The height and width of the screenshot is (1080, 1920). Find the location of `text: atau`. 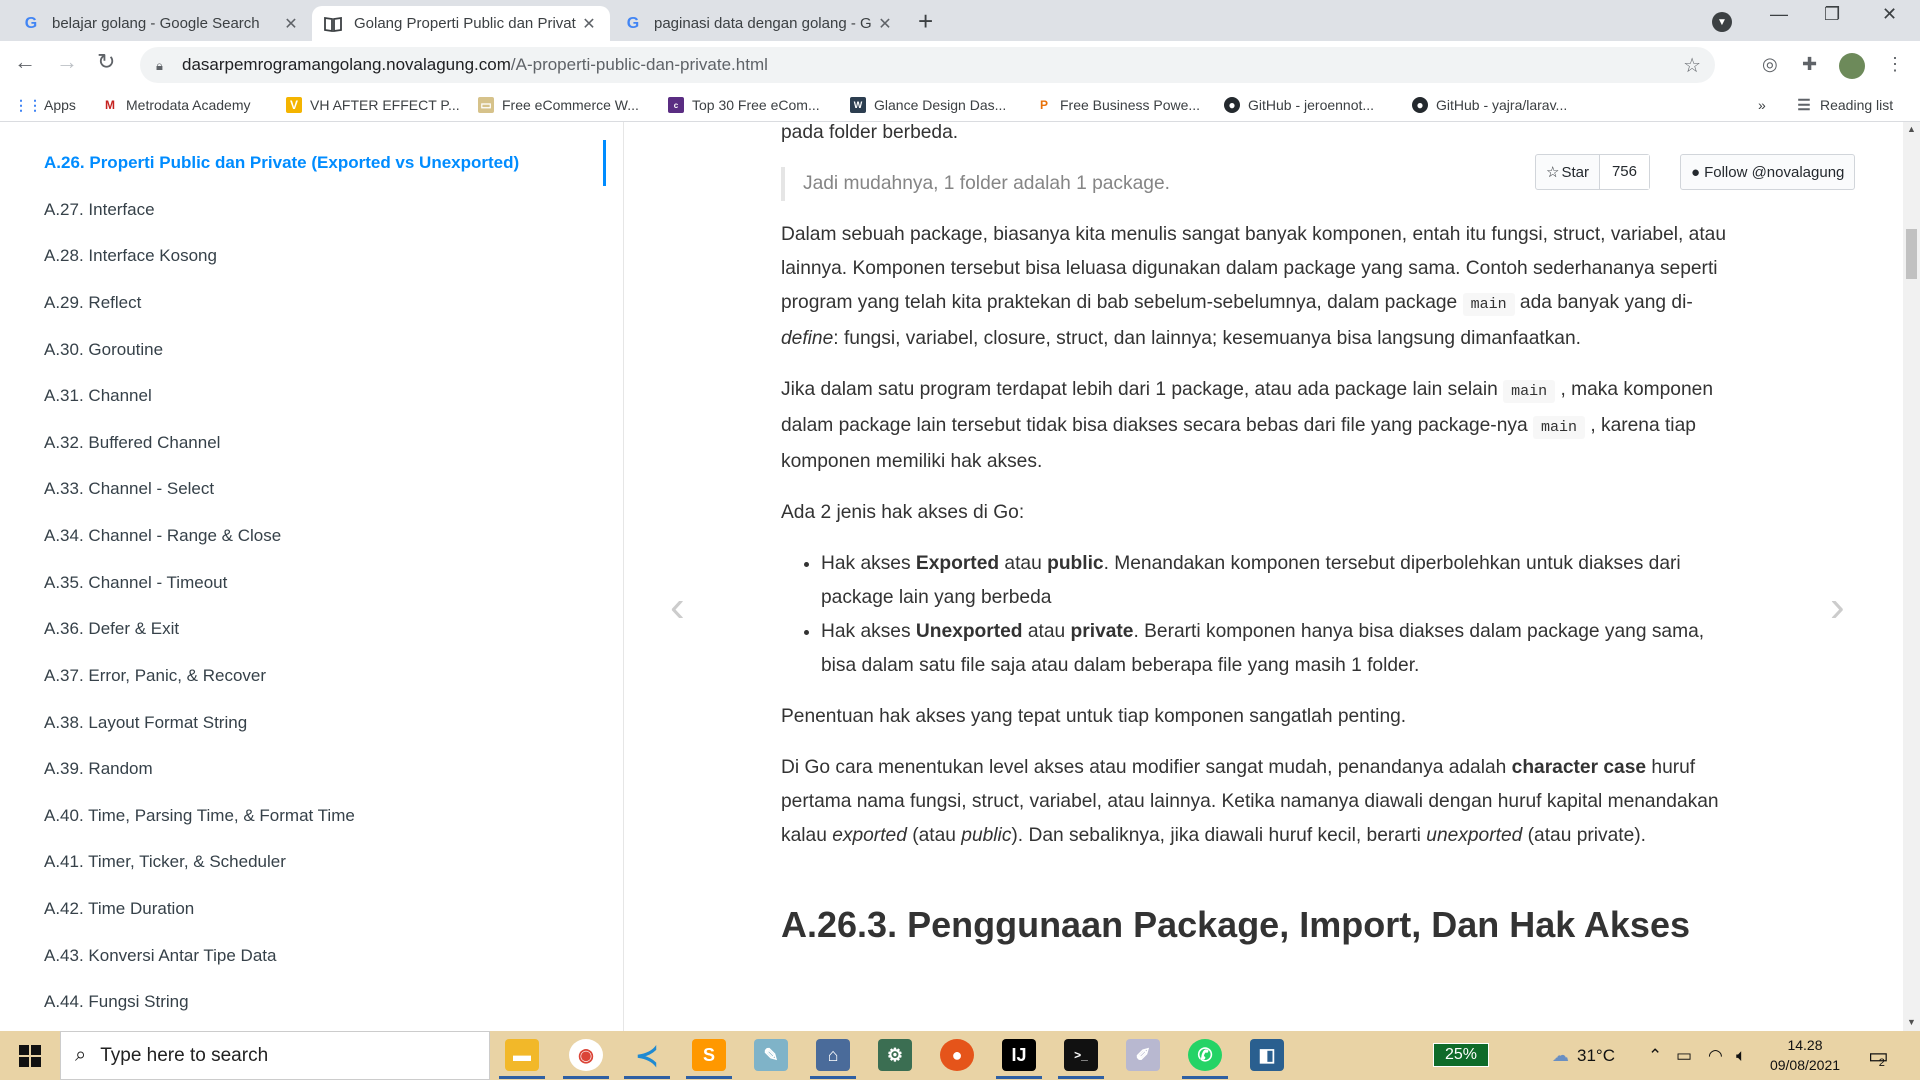

text: atau is located at coordinates (1046, 631).